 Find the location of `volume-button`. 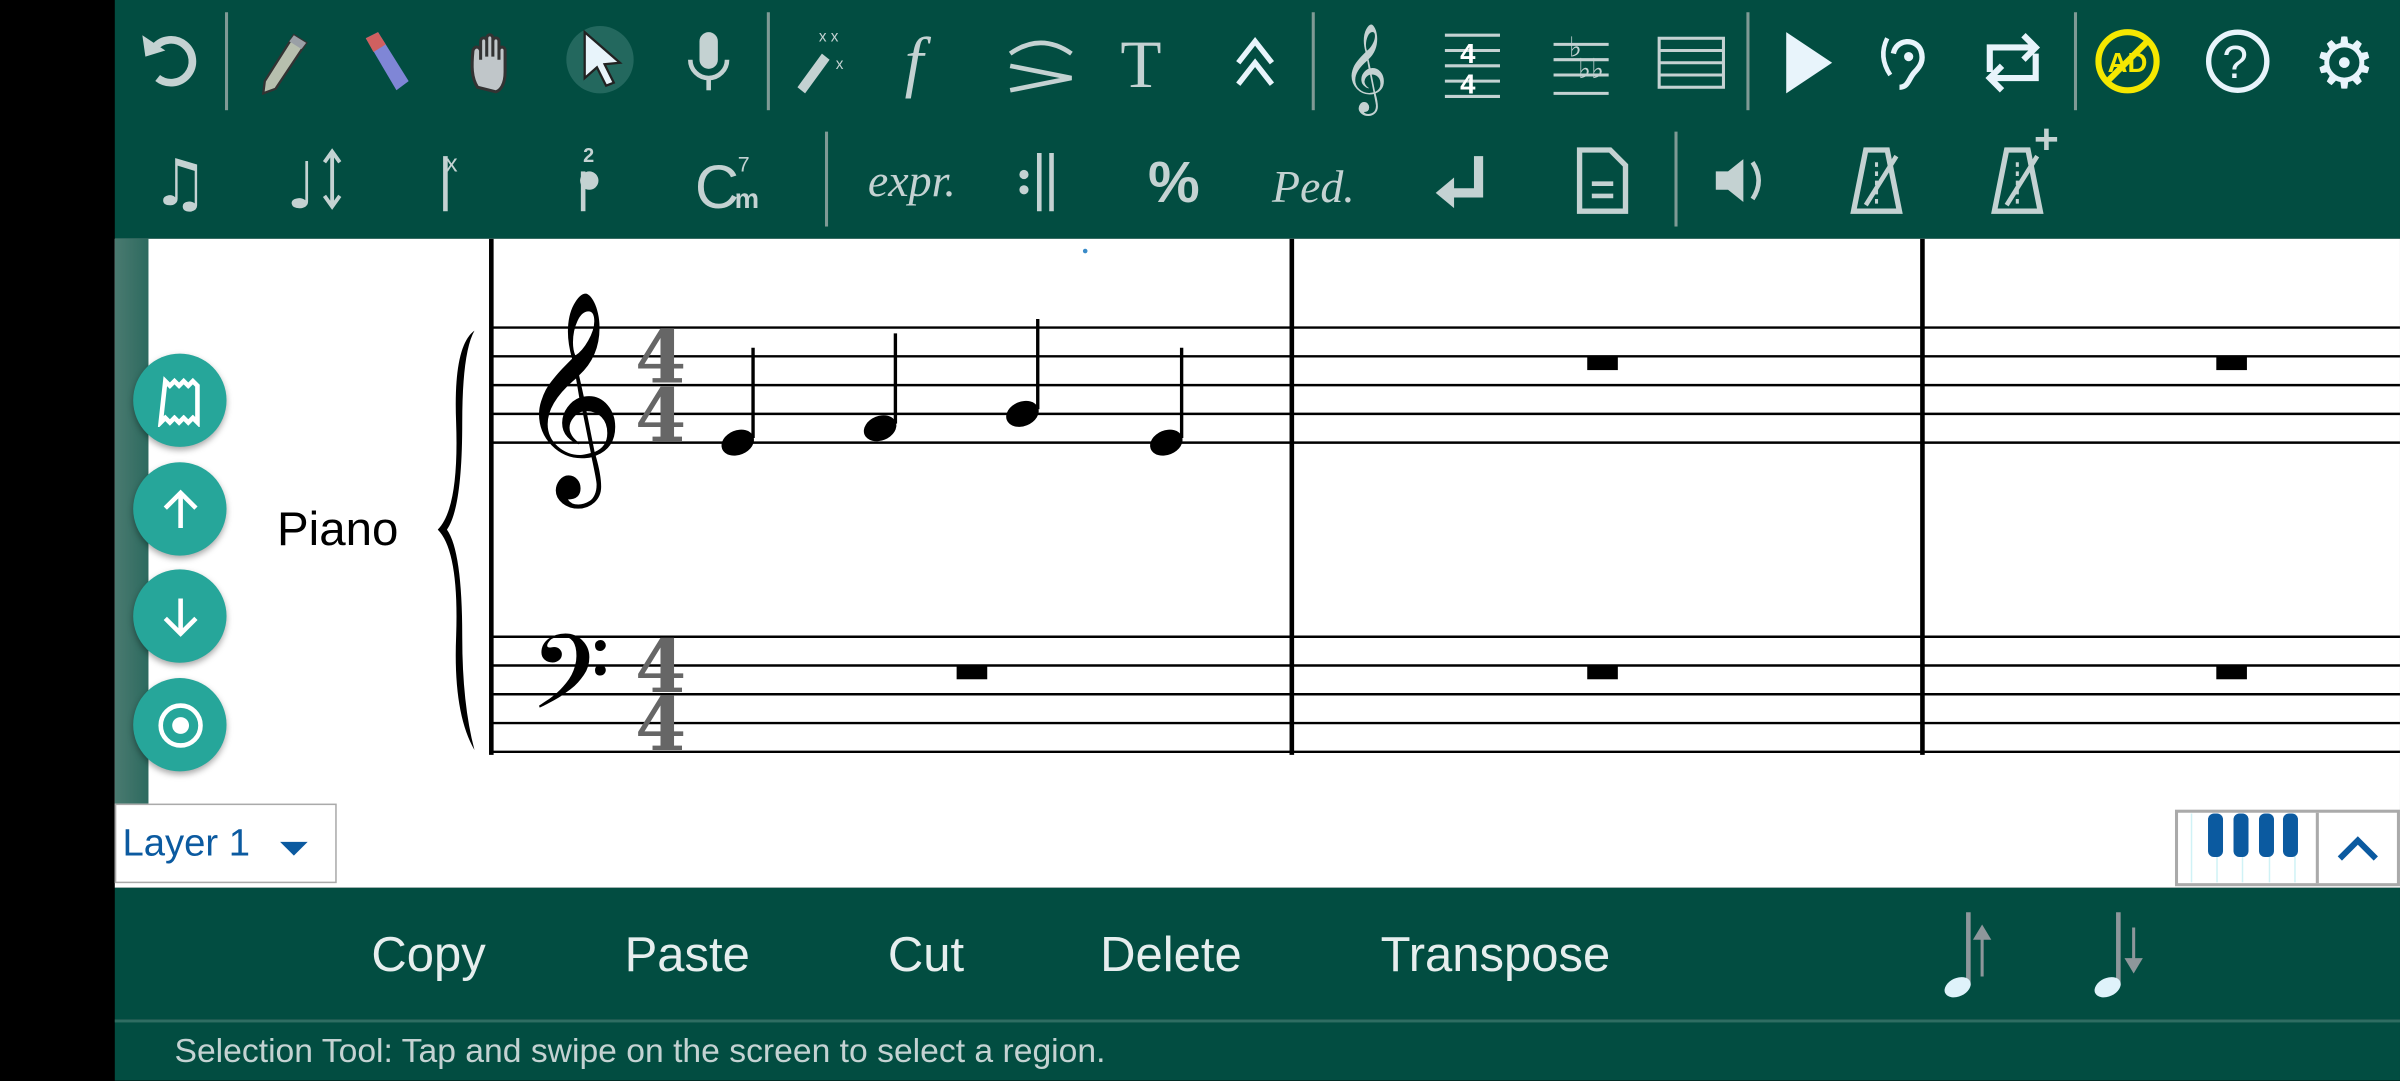

volume-button is located at coordinates (1742, 179).